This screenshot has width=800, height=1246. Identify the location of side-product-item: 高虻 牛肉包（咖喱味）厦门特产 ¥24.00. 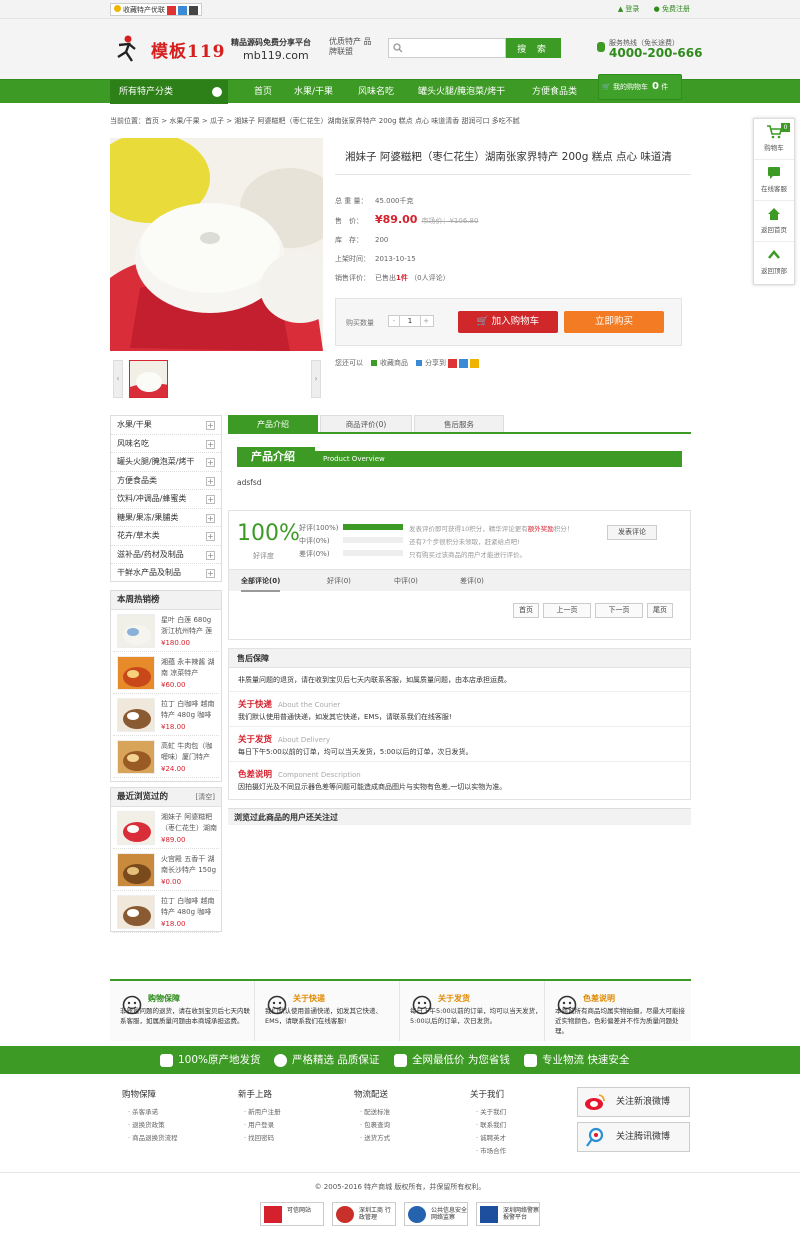
(166, 757).